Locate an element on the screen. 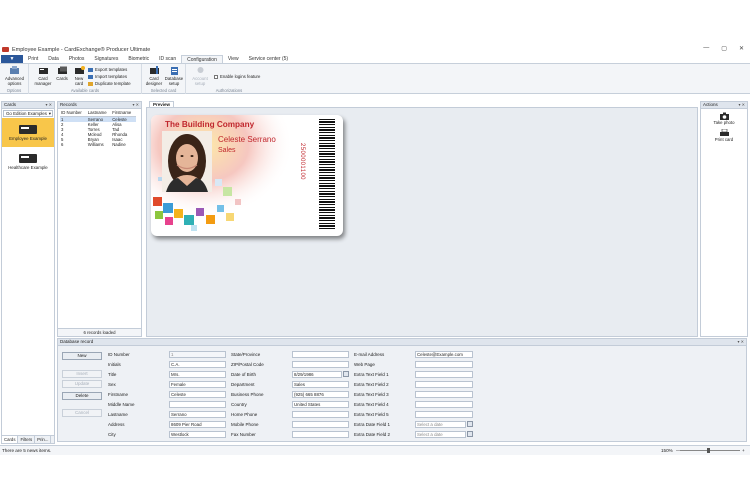 Image resolution: width=750 pixels, height=500 pixels. field-label: Extra Text Field 5 is located at coordinates (371, 414).